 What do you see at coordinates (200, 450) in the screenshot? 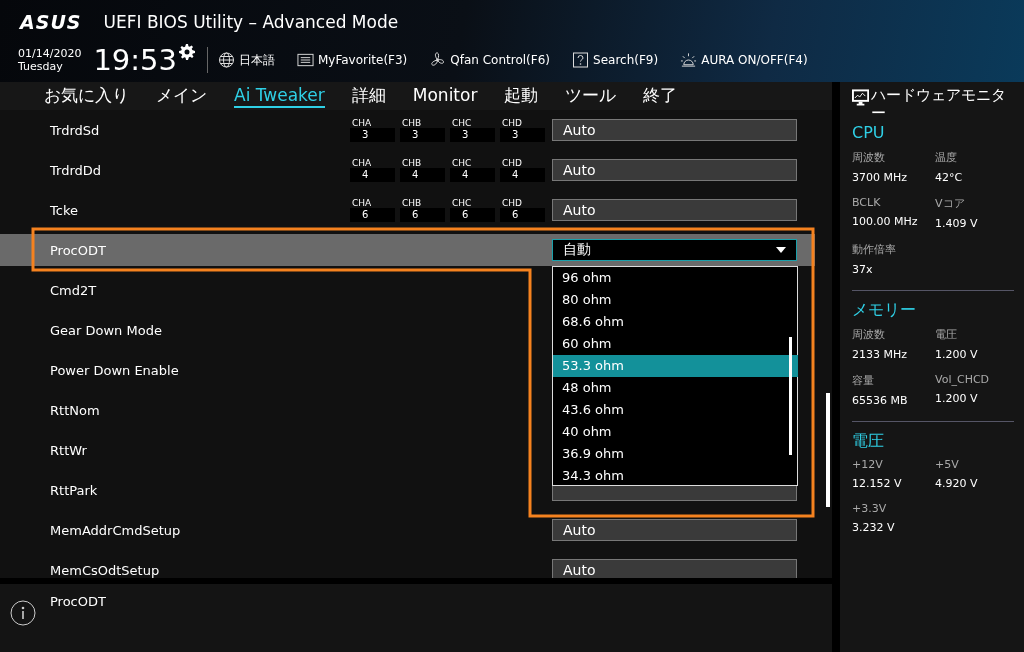
I see `setting-name: RttWr` at bounding box center [200, 450].